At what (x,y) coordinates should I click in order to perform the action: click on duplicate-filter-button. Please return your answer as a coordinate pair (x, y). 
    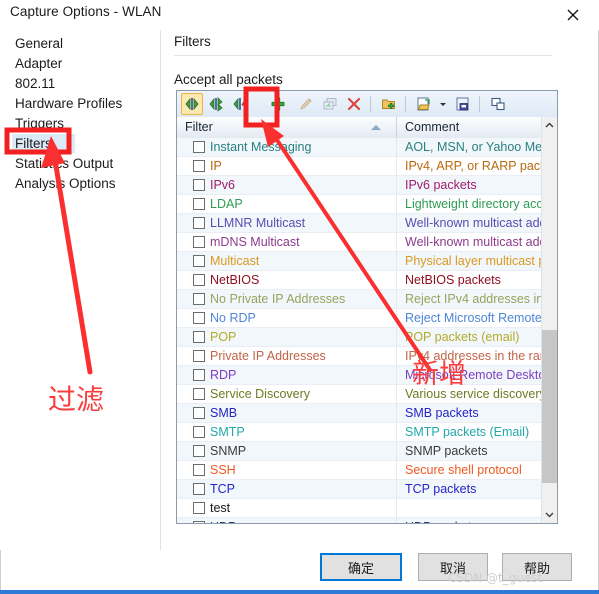
    Looking at the image, I should click on (330, 104).